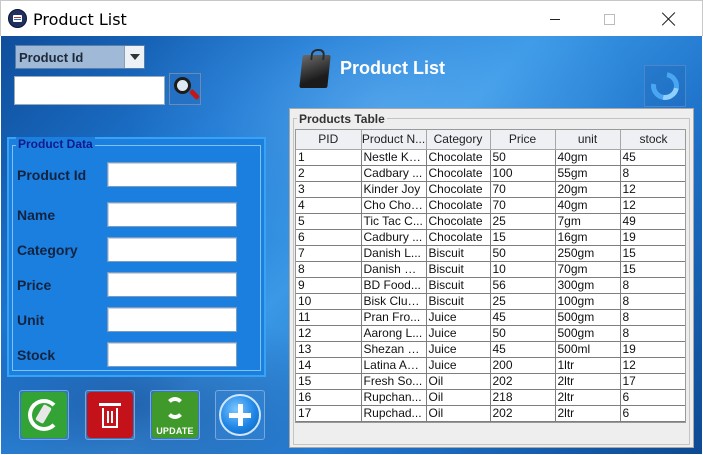 Image resolution: width=703 pixels, height=455 pixels. What do you see at coordinates (609, 19) in the screenshot?
I see `maximize-button` at bounding box center [609, 19].